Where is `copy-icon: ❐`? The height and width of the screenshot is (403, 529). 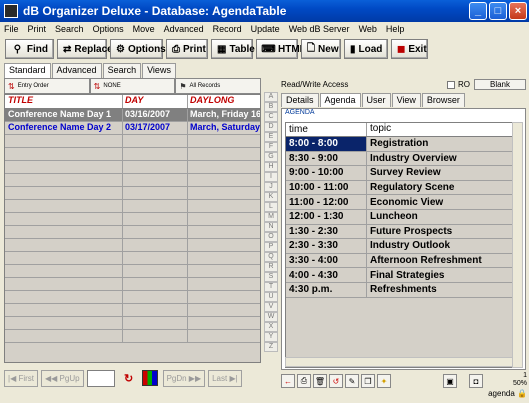
copy-icon: ❐ is located at coordinates (368, 381).